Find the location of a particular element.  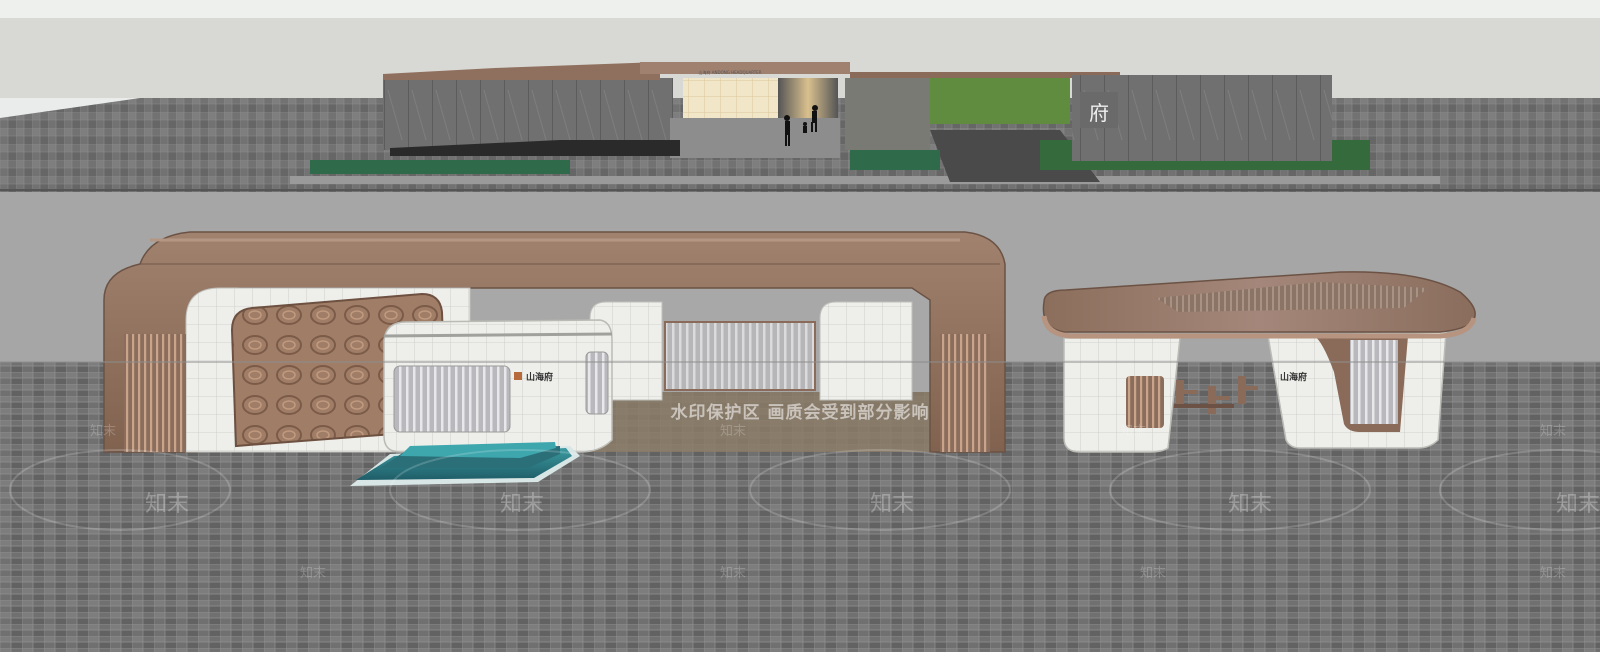

upper-lobby-light is located at coordinates (808, 98).